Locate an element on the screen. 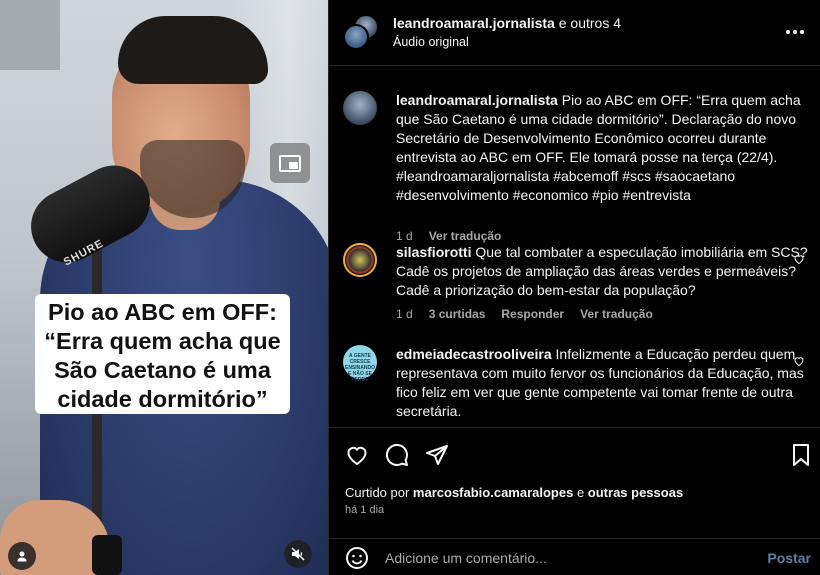 The width and height of the screenshot is (820, 575). emoji-icon is located at coordinates (357, 558).